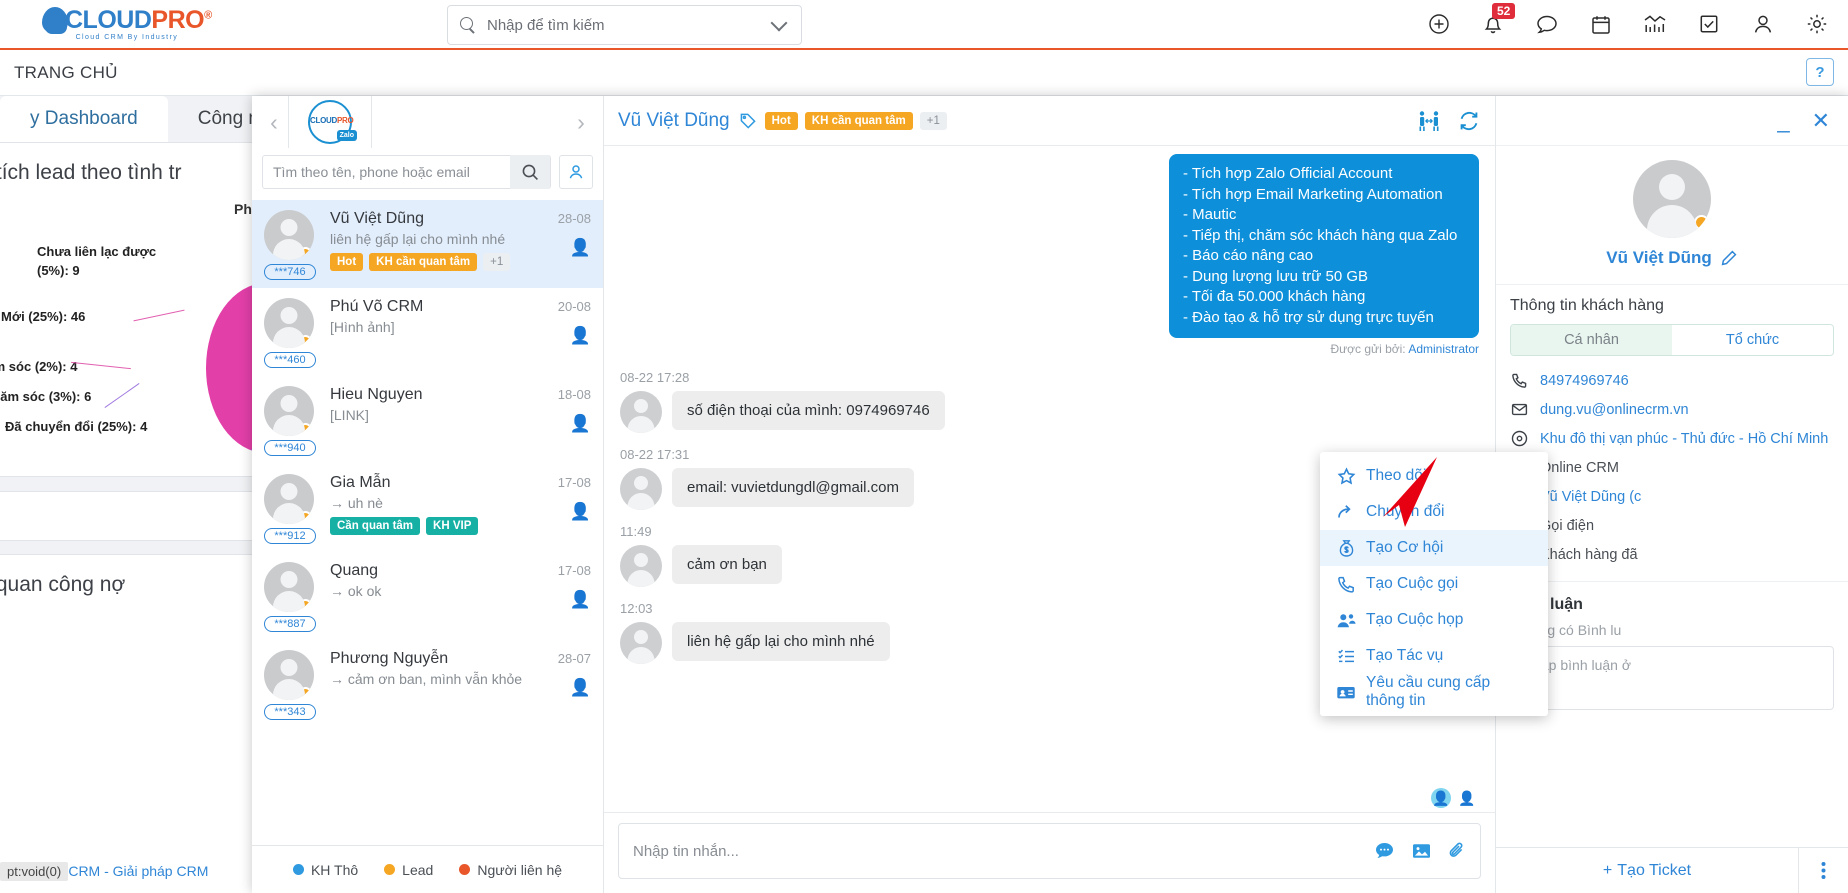 This screenshot has height=893, width=1848. What do you see at coordinates (1384, 851) in the screenshot?
I see `quick-reply-icon` at bounding box center [1384, 851].